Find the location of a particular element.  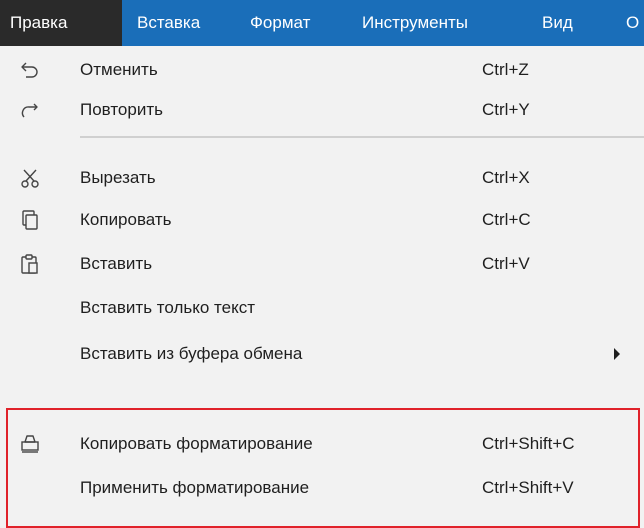

menu-item-shortcut: Ctrl+C is located at coordinates (506, 219).